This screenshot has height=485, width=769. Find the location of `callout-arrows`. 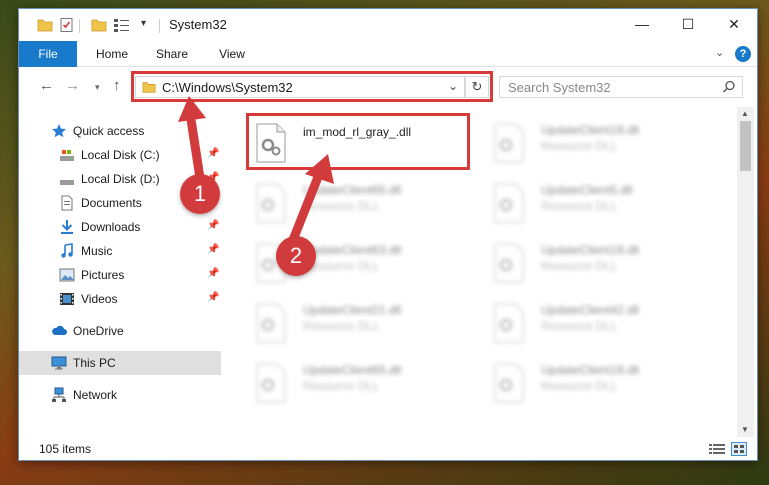

callout-arrows is located at coordinates (256, 170).